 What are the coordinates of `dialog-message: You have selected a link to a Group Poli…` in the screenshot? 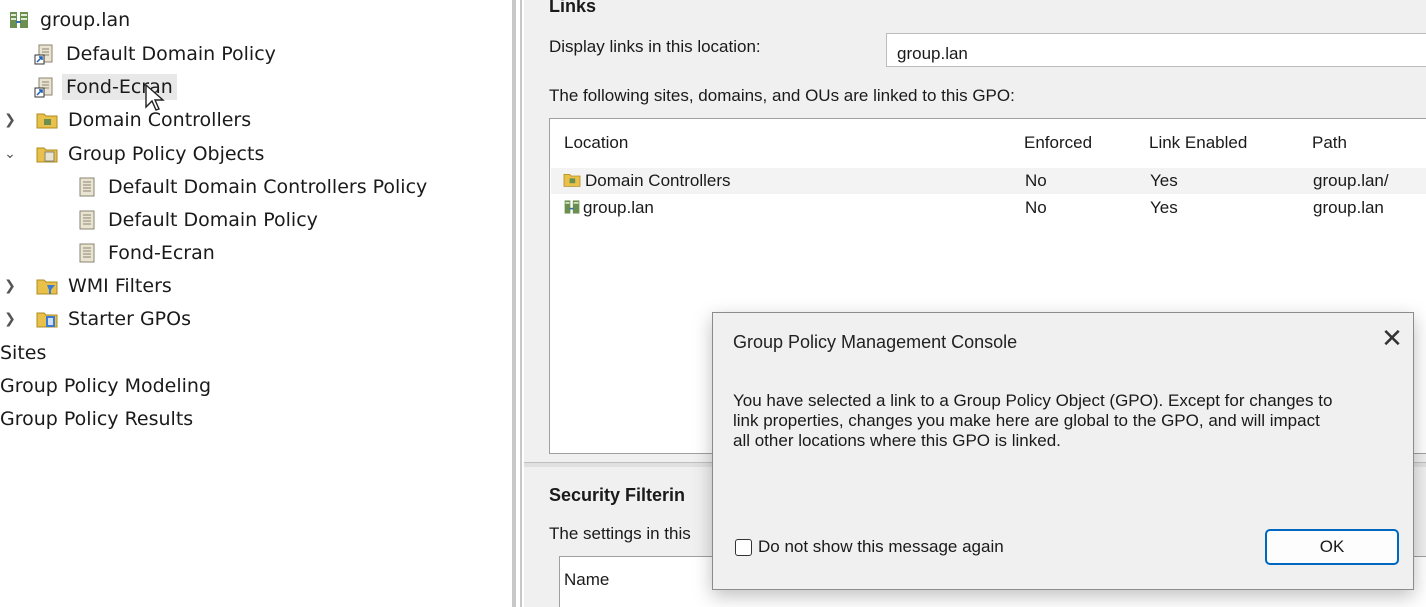 It's located at (1033, 420).